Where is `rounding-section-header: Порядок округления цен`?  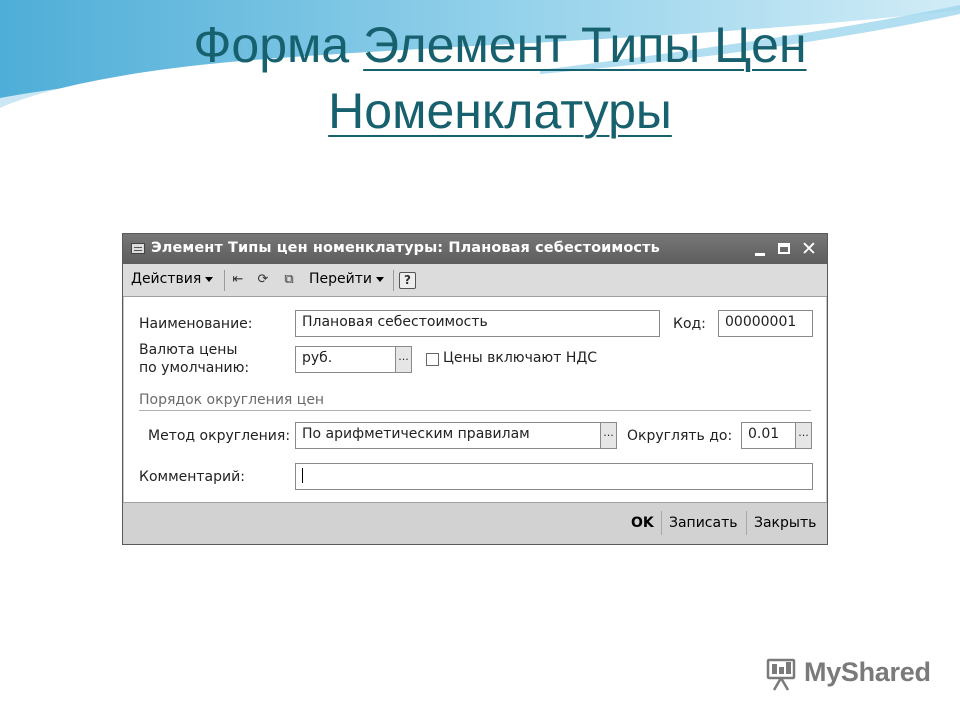
rounding-section-header: Порядок округления цен is located at coordinates (232, 400).